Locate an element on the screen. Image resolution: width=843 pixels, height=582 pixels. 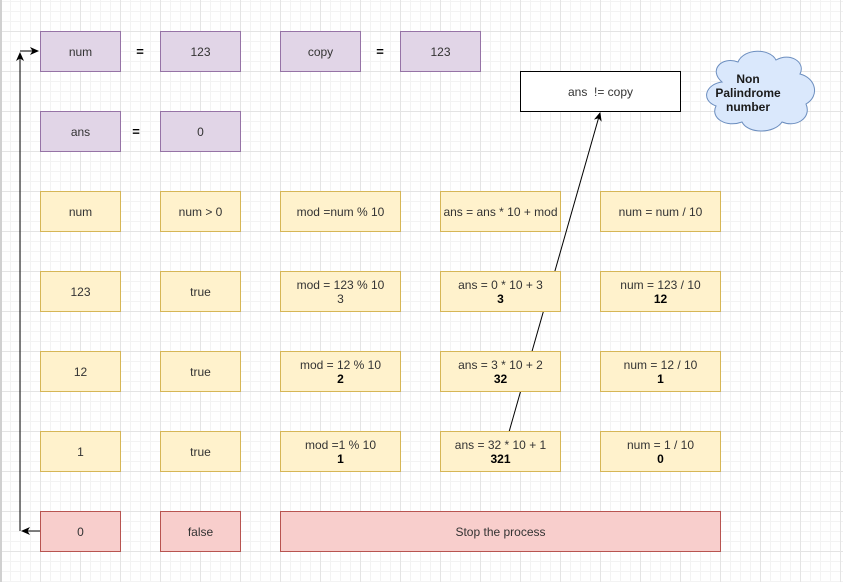
header-div-text: num = num / 10 is located at coordinates (660, 211).